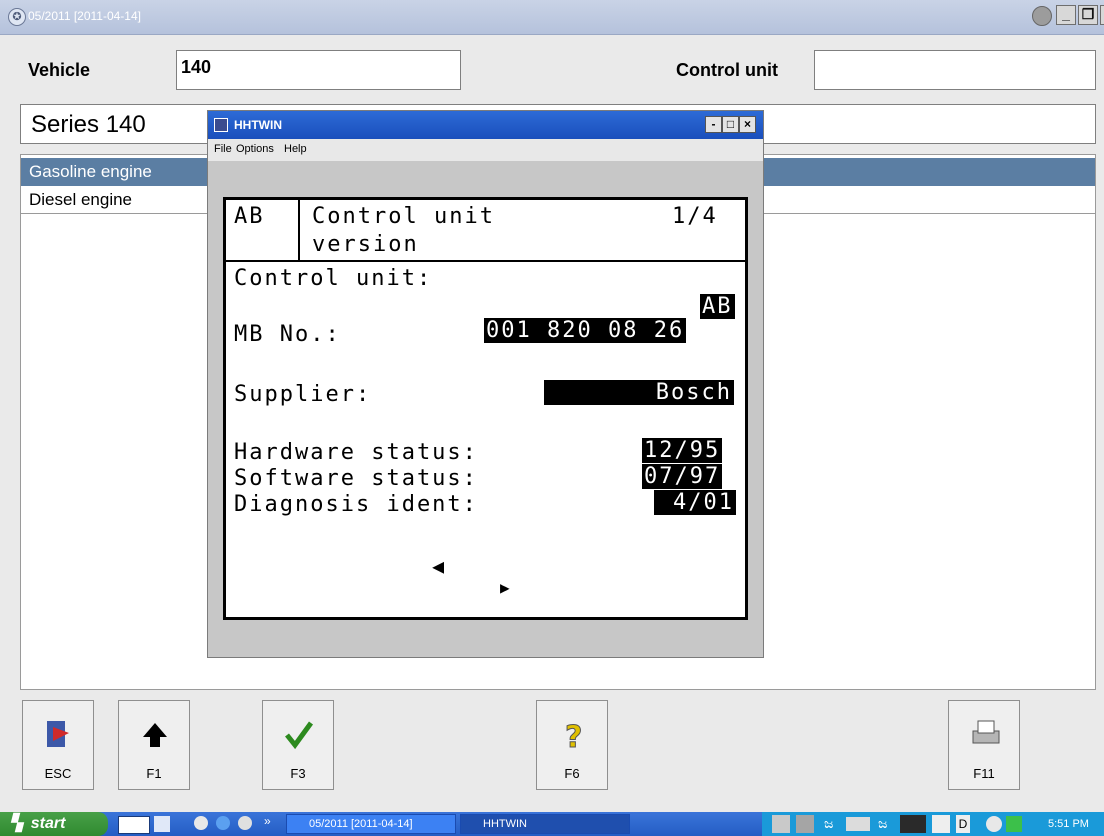  Describe the element at coordinates (134, 825) in the screenshot. I see `keyboard-icon` at that location.